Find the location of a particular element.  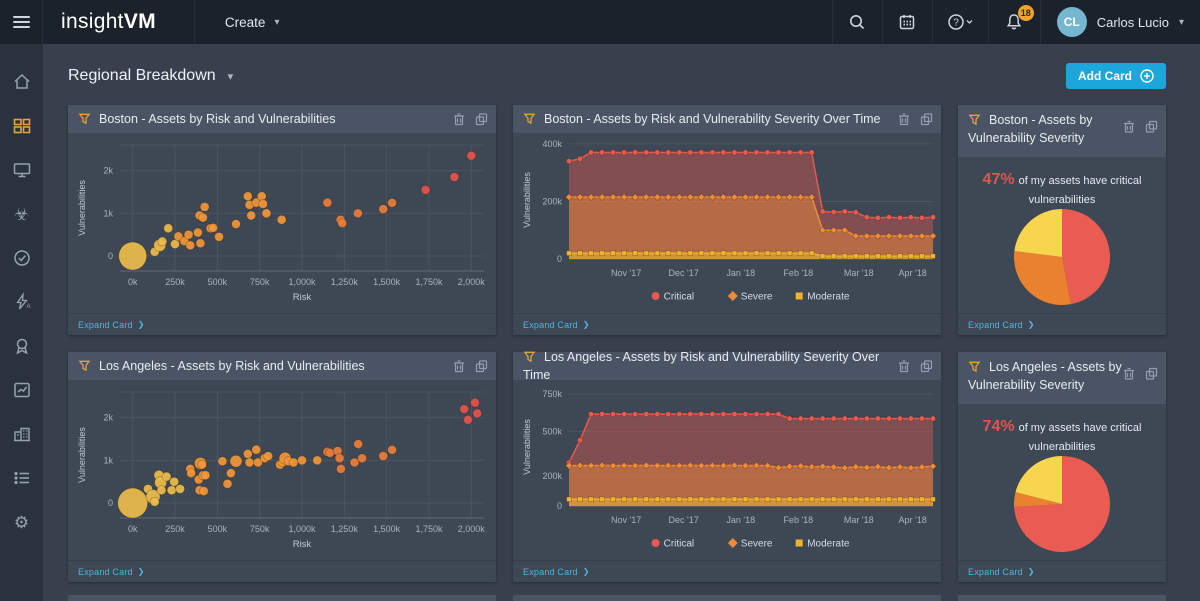

sidebar-item-home is located at coordinates (21, 82).